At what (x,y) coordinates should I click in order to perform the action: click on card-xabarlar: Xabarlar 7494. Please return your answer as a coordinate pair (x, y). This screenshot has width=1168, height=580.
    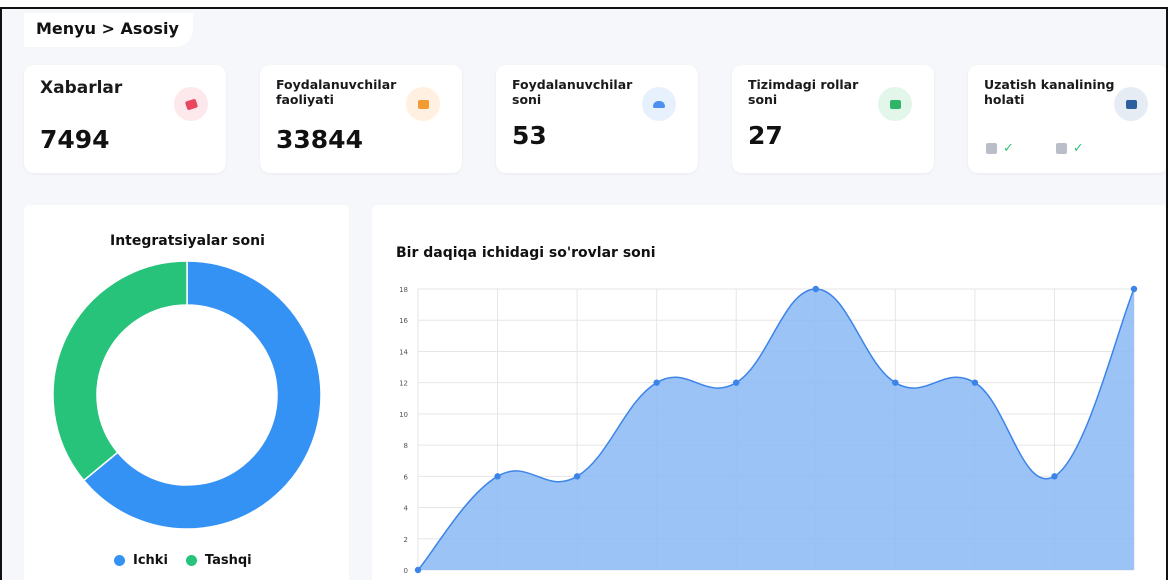
    Looking at the image, I should click on (125, 119).